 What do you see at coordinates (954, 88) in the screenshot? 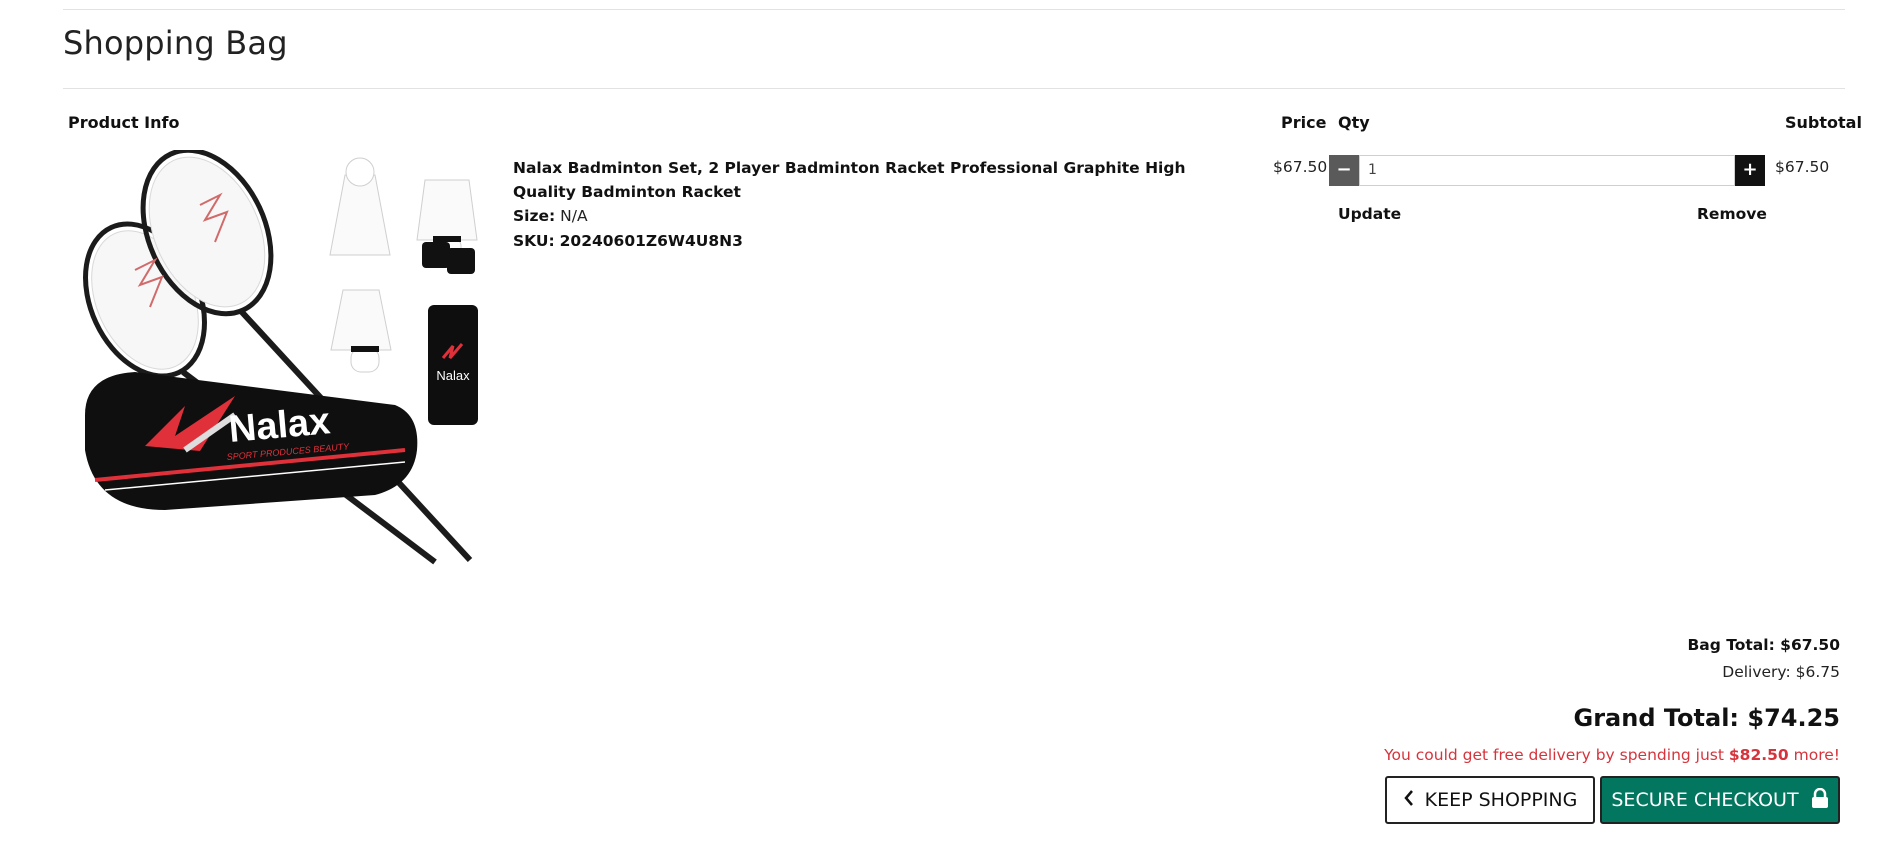
I see `title-divider` at bounding box center [954, 88].